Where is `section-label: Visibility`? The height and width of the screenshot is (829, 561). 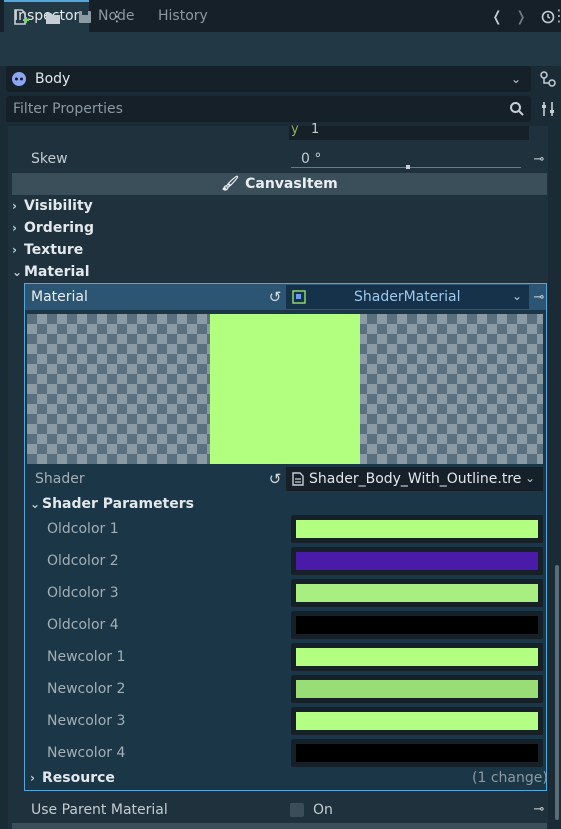
section-label: Visibility is located at coordinates (58, 206).